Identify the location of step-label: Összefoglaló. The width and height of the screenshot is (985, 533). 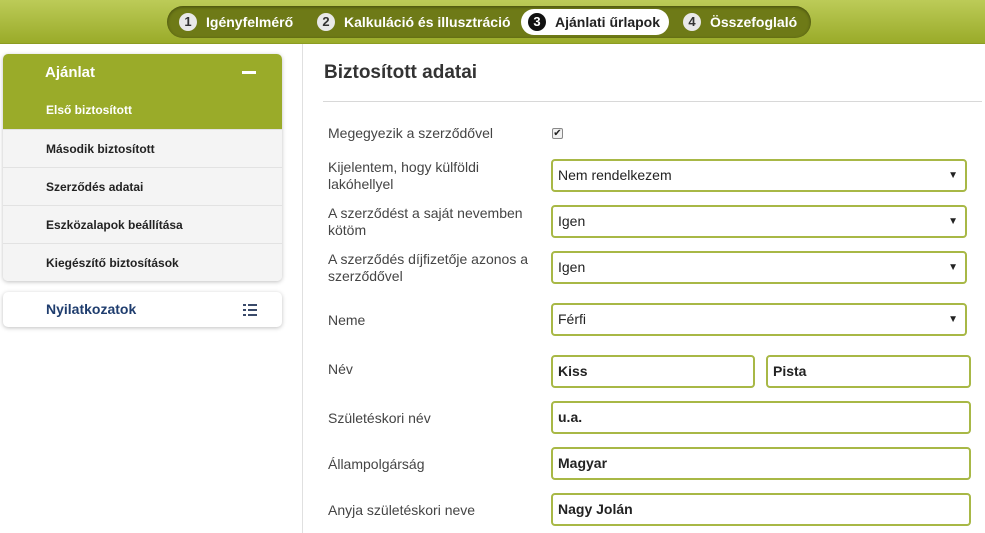
(754, 22).